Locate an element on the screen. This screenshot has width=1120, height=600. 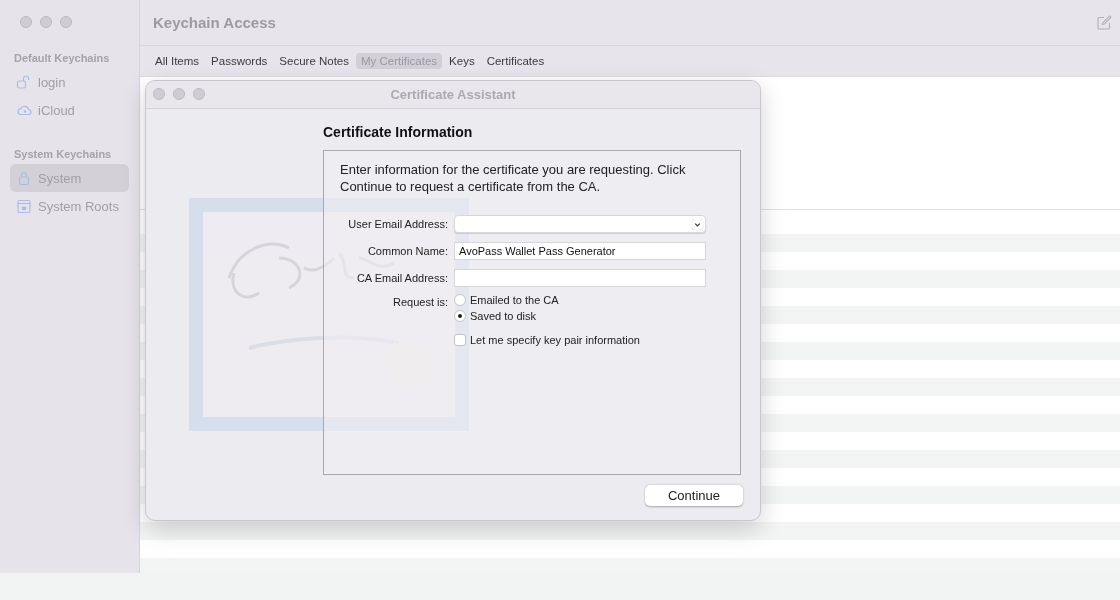
padlock-icon is located at coordinates (24, 178).